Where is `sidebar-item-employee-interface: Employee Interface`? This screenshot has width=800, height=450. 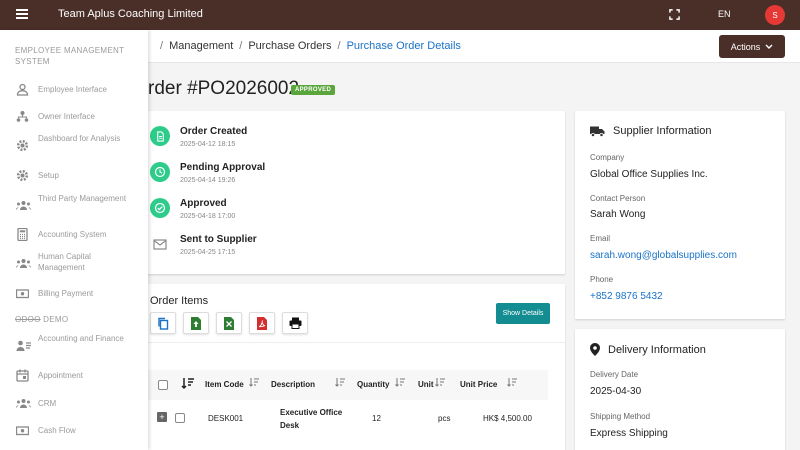 sidebar-item-employee-interface: Employee Interface is located at coordinates (74, 90).